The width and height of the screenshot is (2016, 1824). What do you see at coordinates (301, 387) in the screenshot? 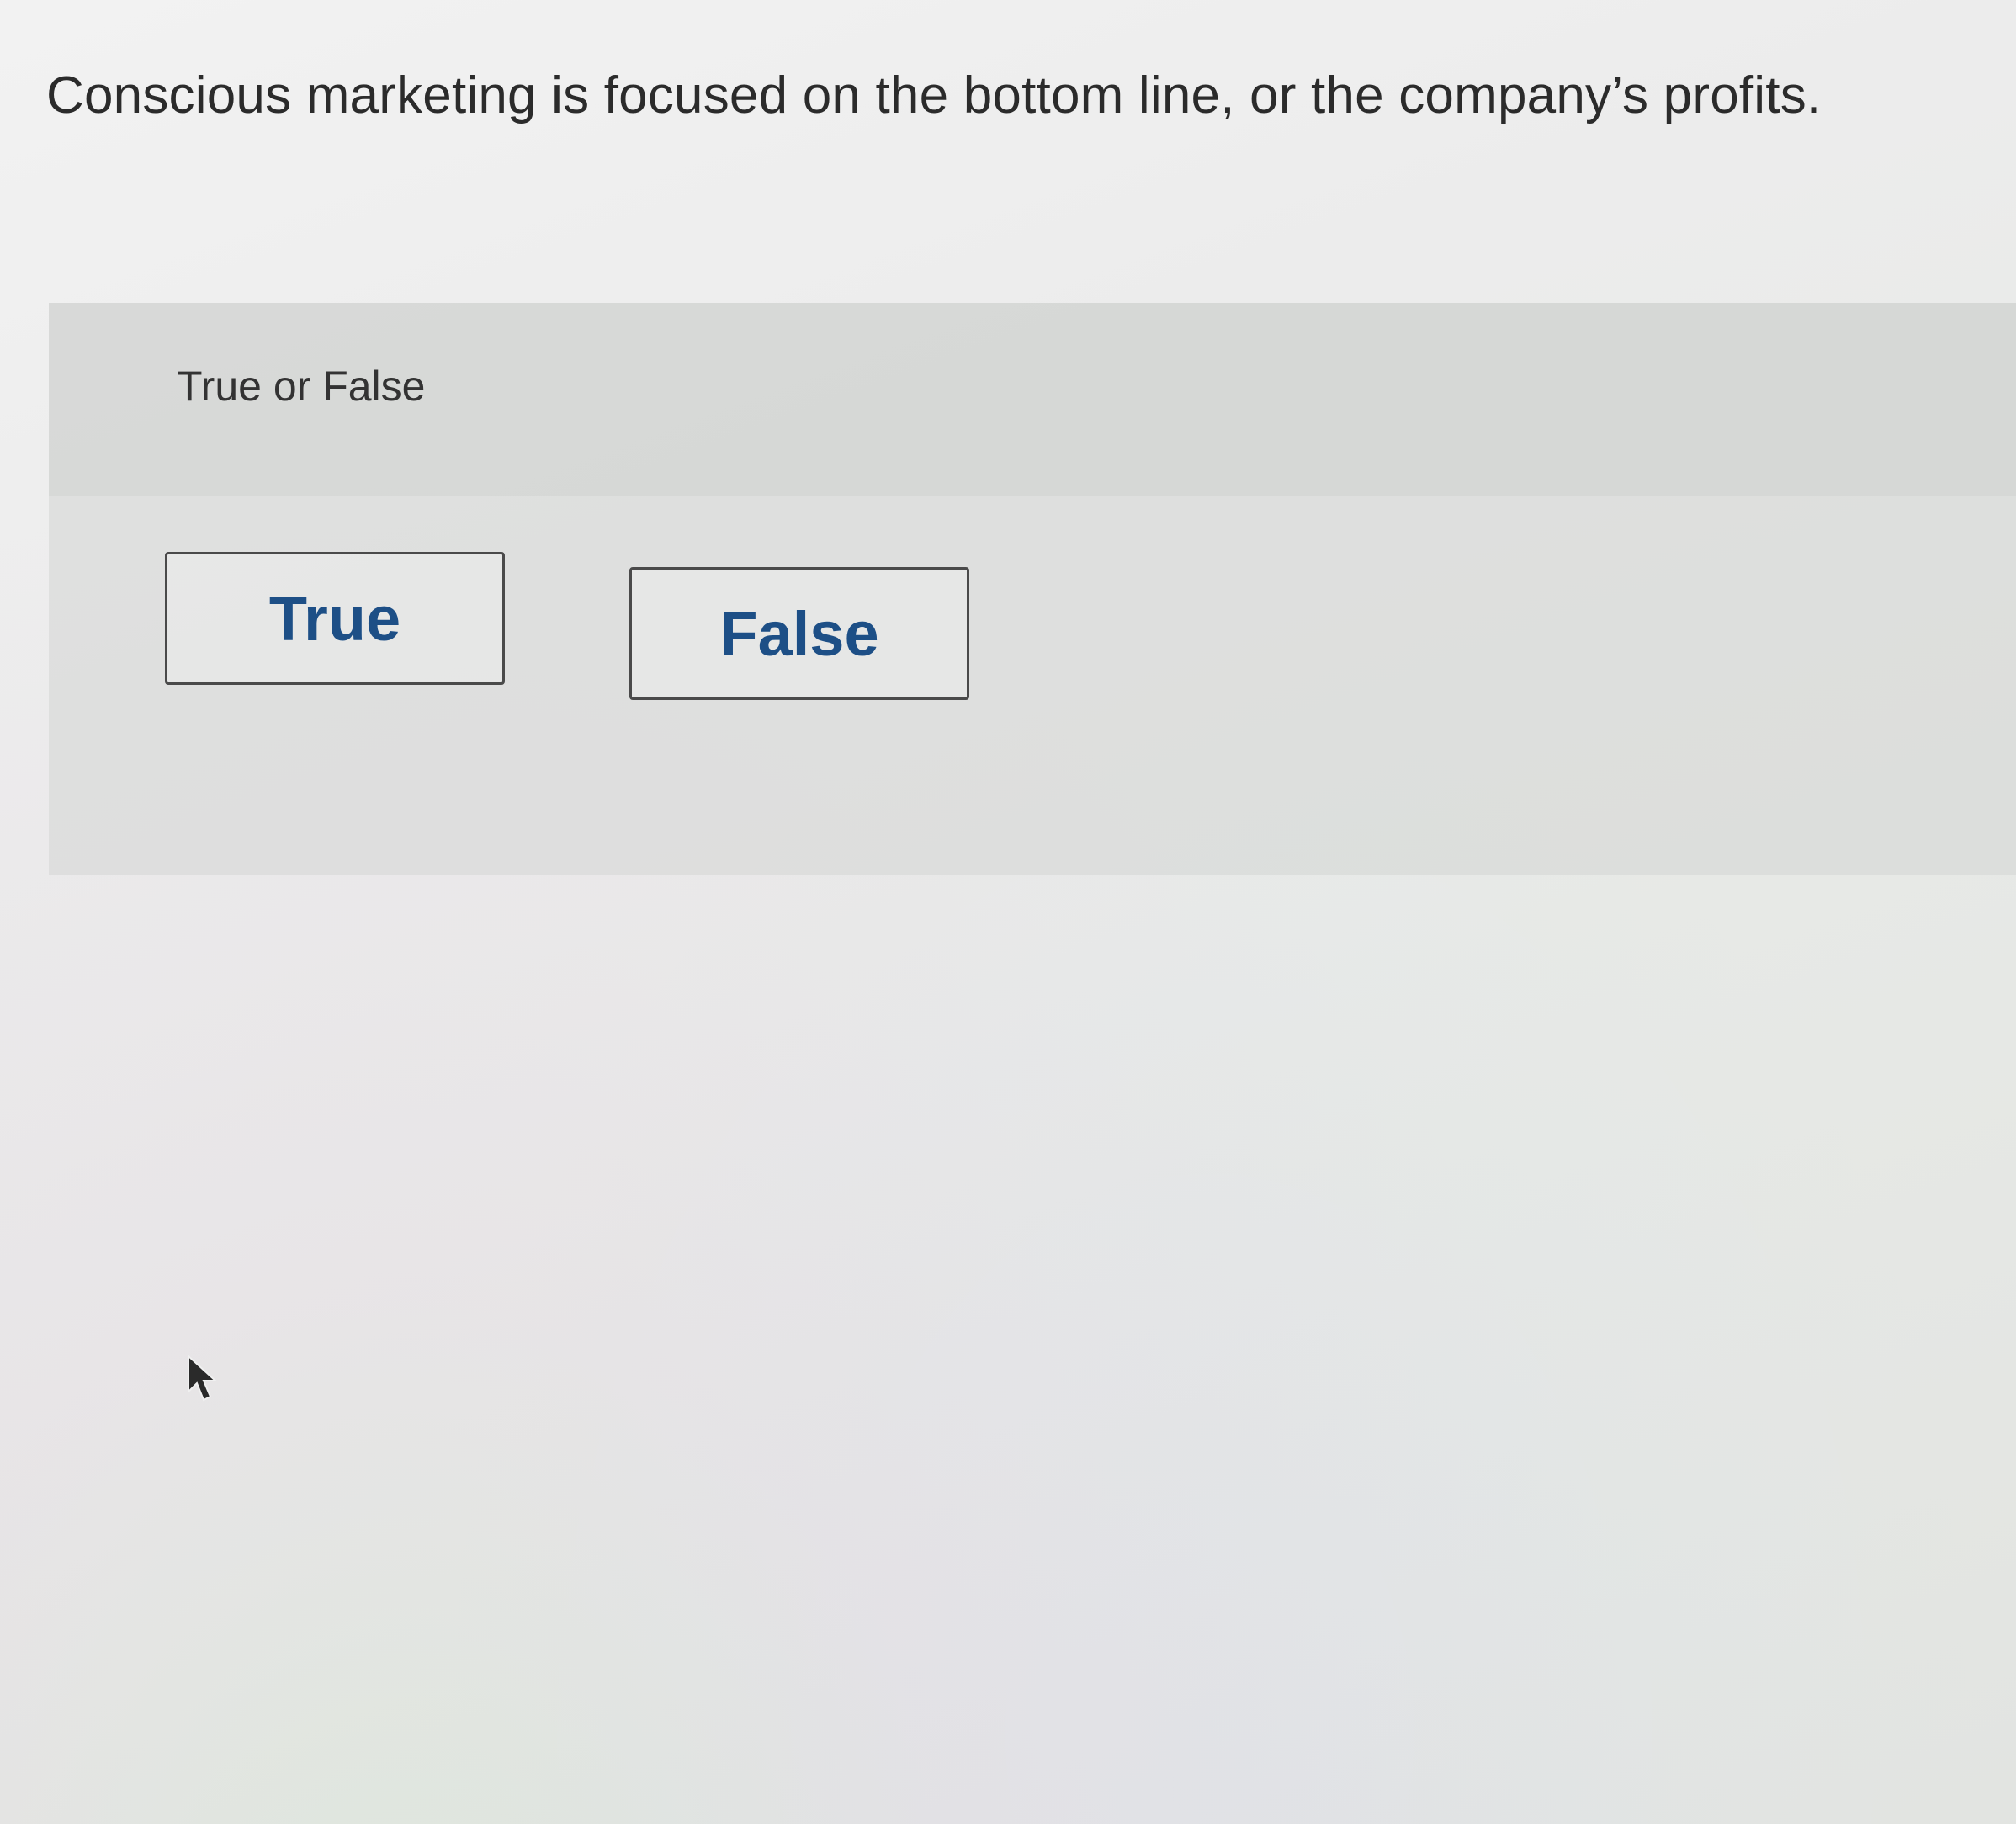
I see `question-type-label: True or False` at bounding box center [301, 387].